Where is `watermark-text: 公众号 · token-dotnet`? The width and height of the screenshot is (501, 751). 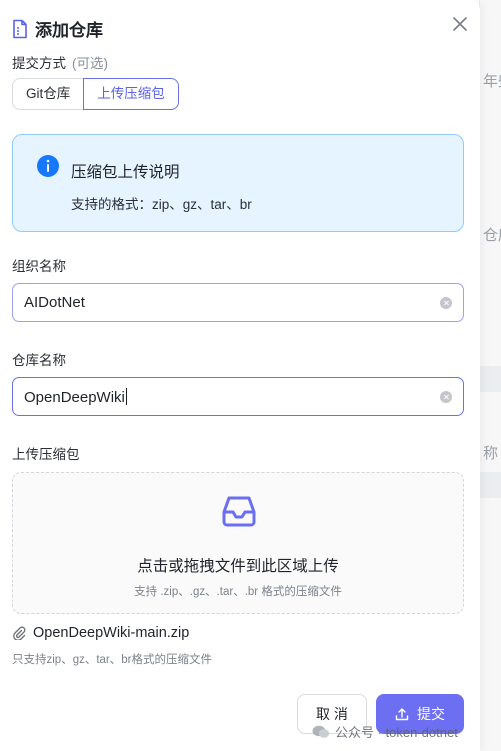 watermark-text: 公众号 · token-dotnet is located at coordinates (396, 732).